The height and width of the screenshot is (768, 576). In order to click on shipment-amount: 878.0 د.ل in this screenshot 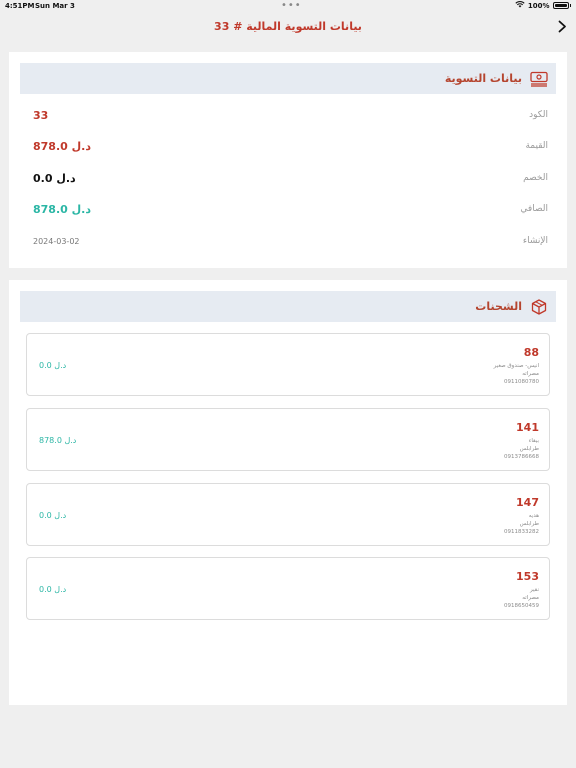, I will do `click(58, 440)`.